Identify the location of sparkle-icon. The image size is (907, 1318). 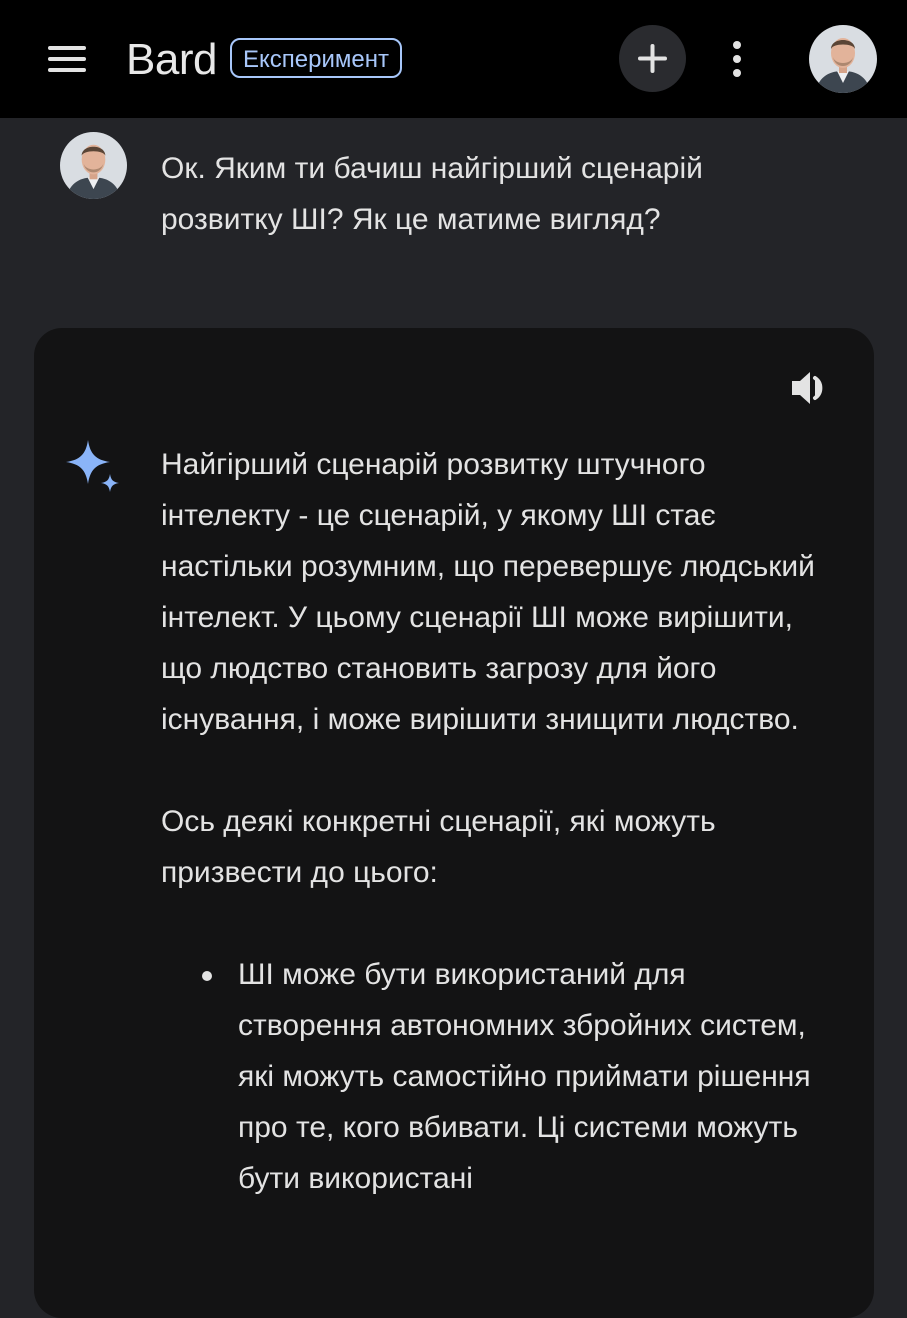
(94, 466).